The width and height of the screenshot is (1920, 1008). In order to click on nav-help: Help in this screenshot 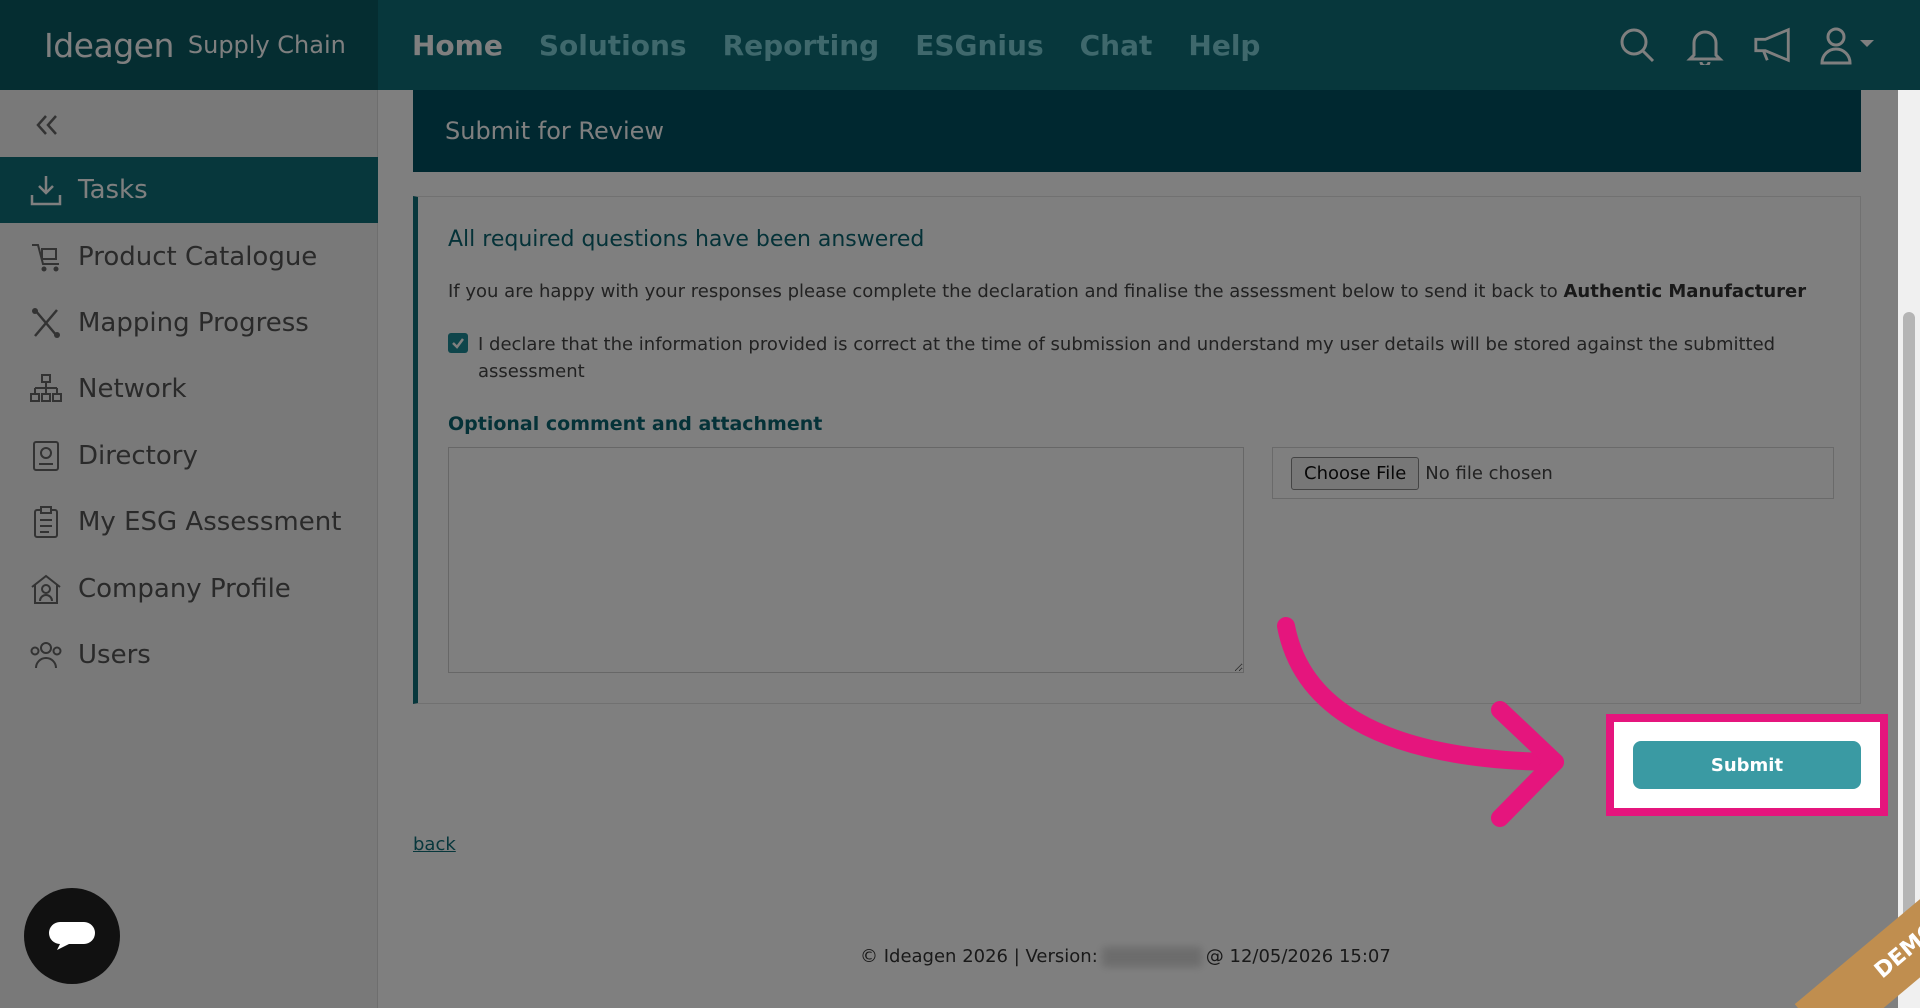, I will do `click(1224, 45)`.